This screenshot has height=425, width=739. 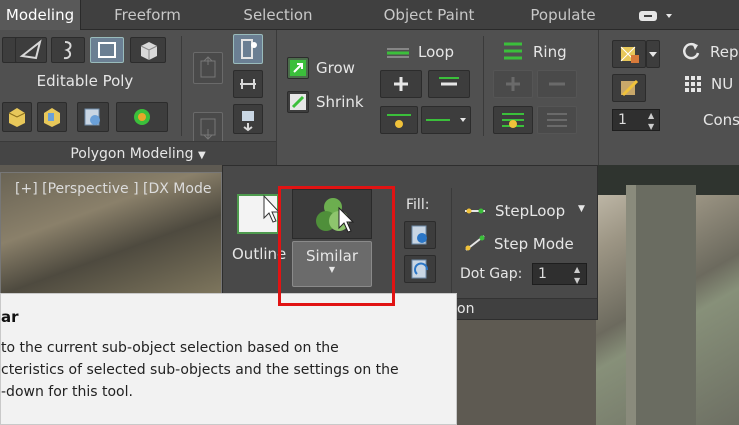 What do you see at coordinates (557, 84) in the screenshot?
I see `ring-shrink-button` at bounding box center [557, 84].